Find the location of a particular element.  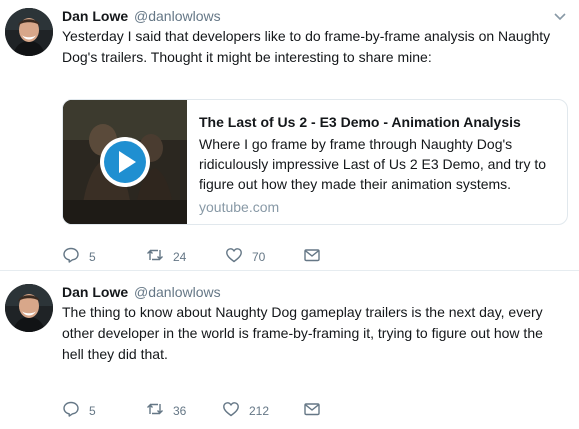

tweet-actions: 5 36 212 is located at coordinates (212, 409).